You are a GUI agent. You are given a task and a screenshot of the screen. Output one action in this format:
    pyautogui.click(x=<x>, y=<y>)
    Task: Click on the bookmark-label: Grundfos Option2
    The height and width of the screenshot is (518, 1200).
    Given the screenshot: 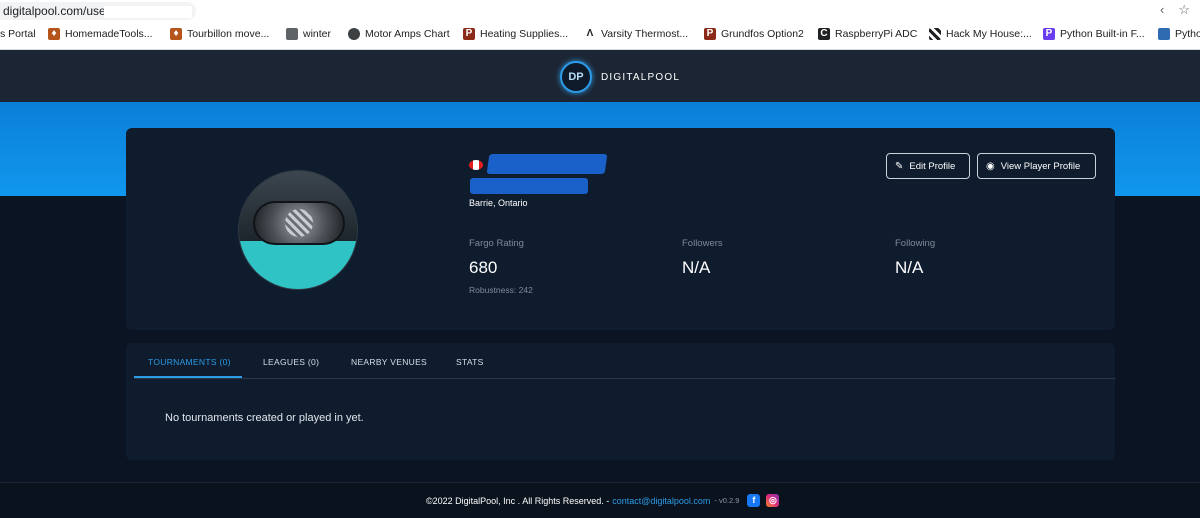 What is the action you would take?
    pyautogui.click(x=762, y=34)
    